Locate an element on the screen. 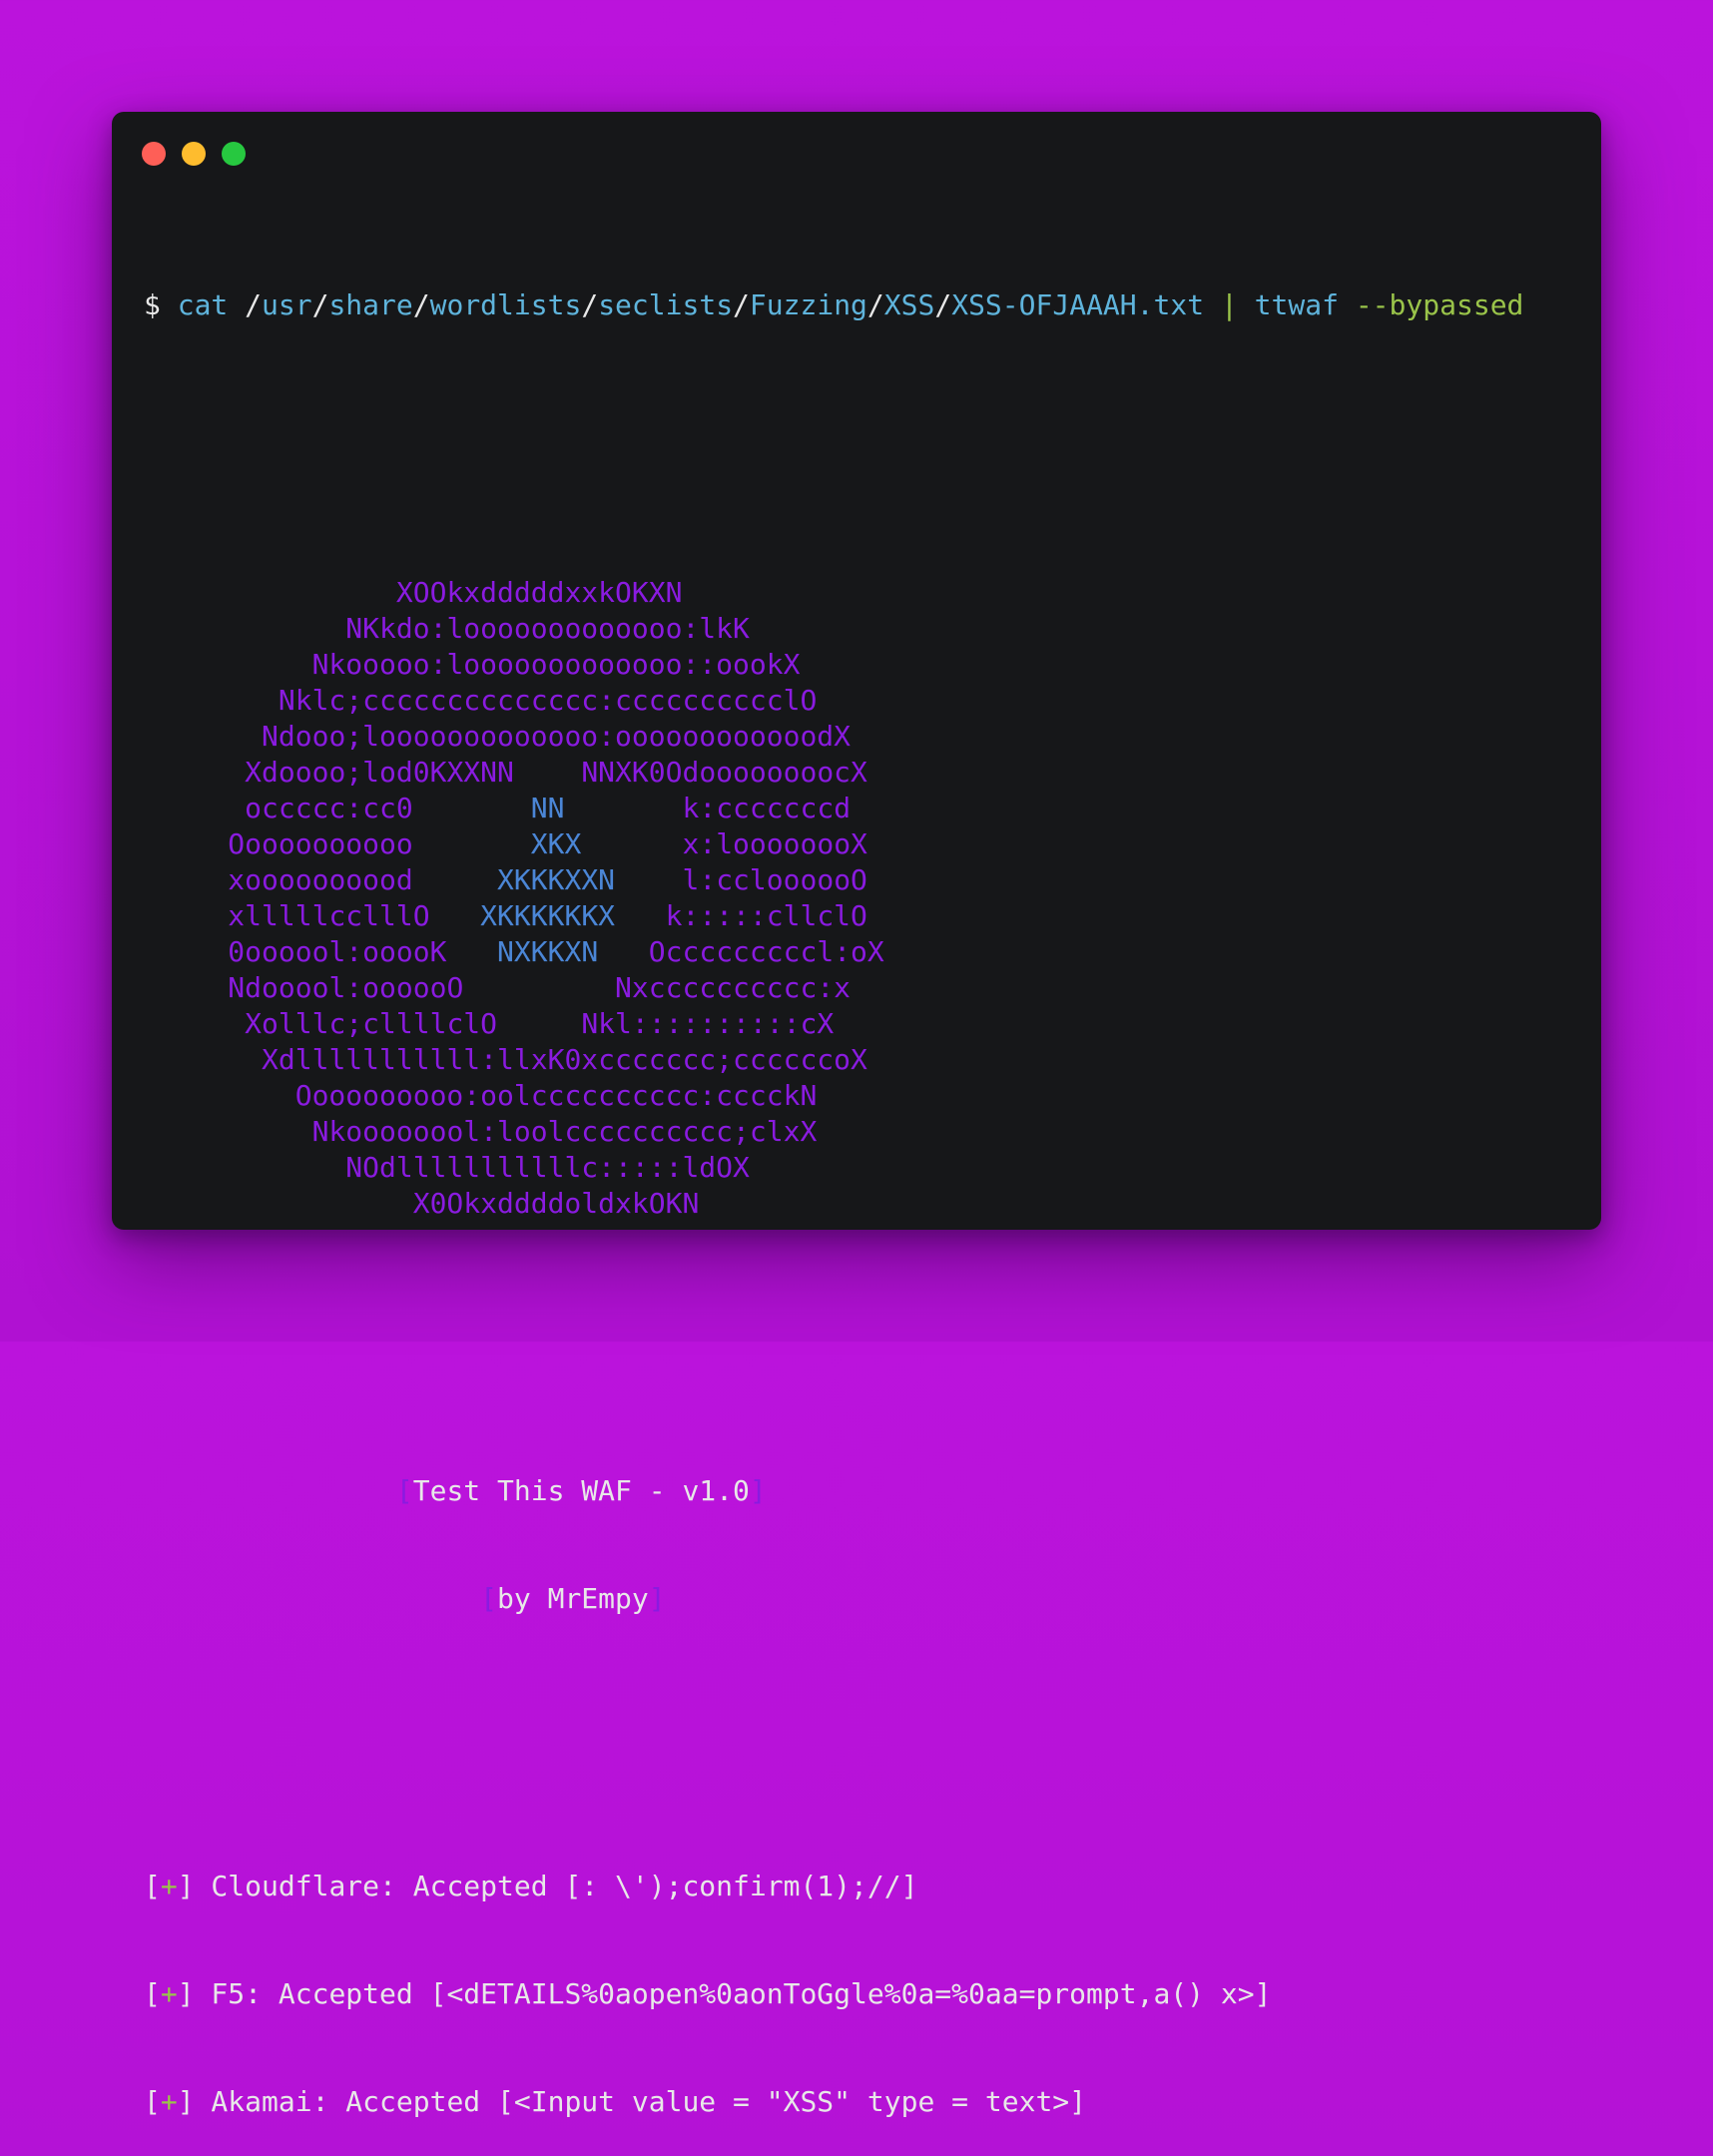  path-part: seclists is located at coordinates (666, 304).